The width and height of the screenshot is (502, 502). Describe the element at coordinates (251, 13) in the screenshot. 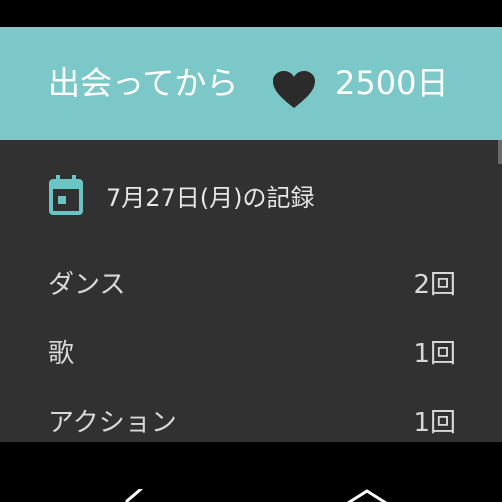

I see `status-bar` at that location.